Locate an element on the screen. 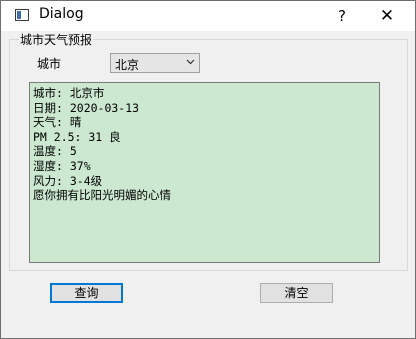 This screenshot has height=339, width=416. groupbox-title: 城市天气预报 is located at coordinates (56, 39).